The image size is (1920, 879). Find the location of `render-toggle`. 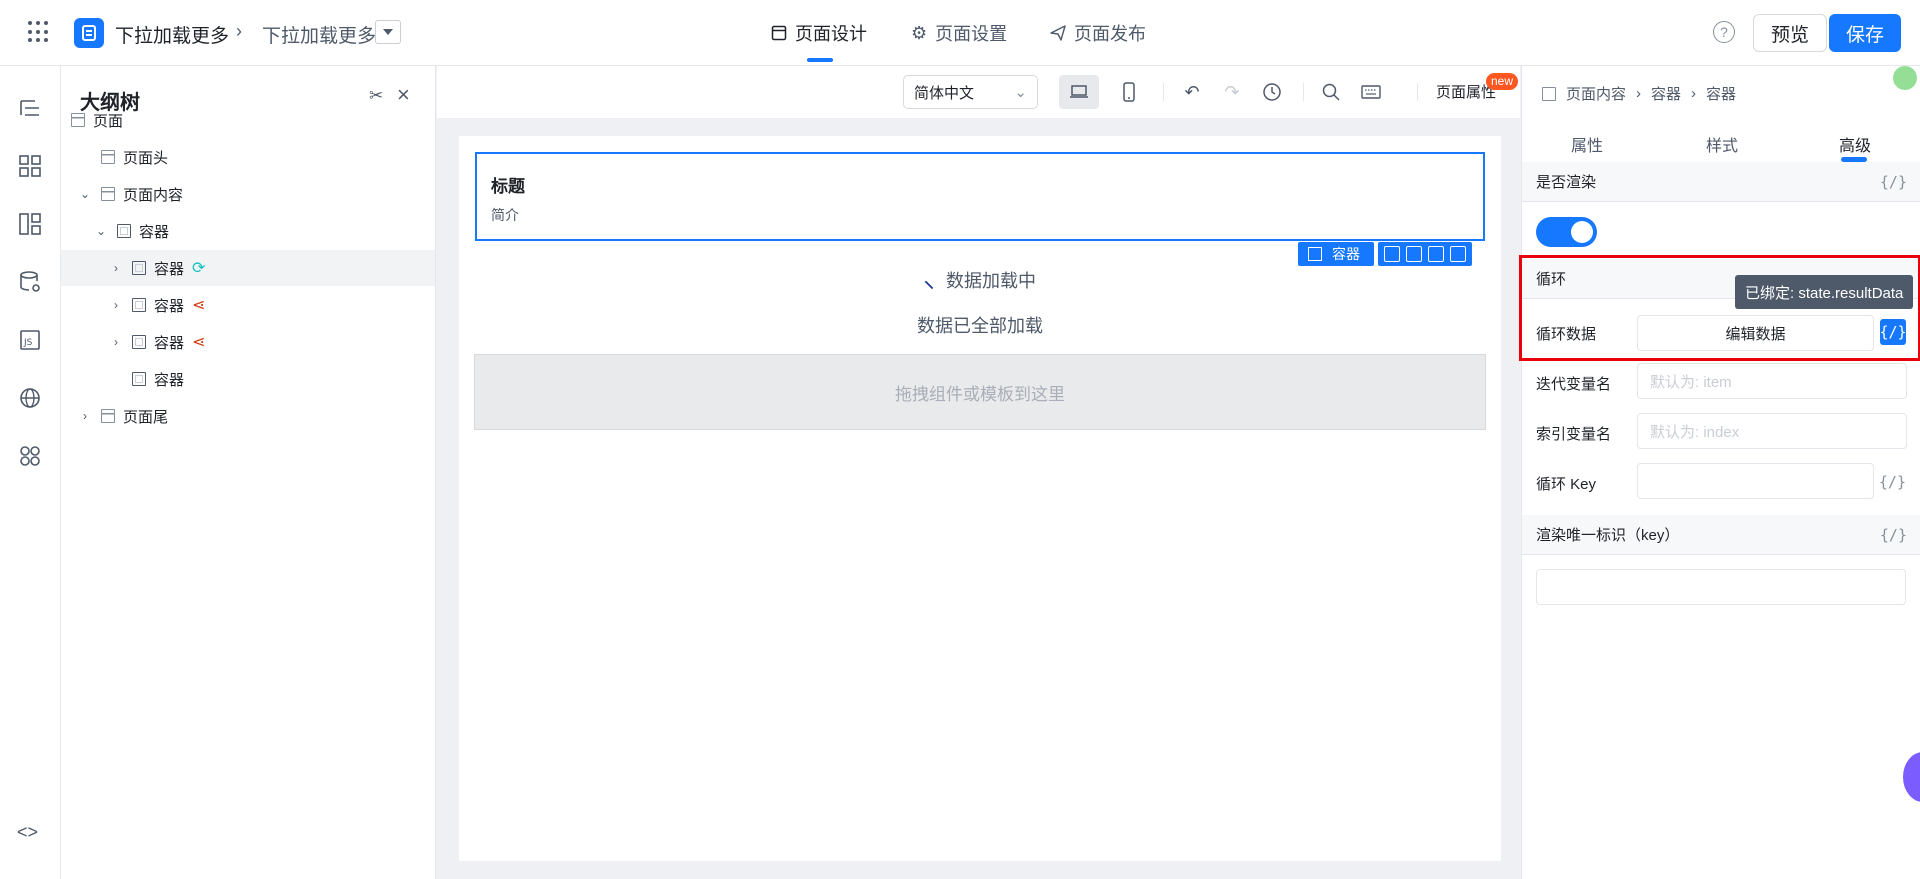

render-toggle is located at coordinates (1566, 232).